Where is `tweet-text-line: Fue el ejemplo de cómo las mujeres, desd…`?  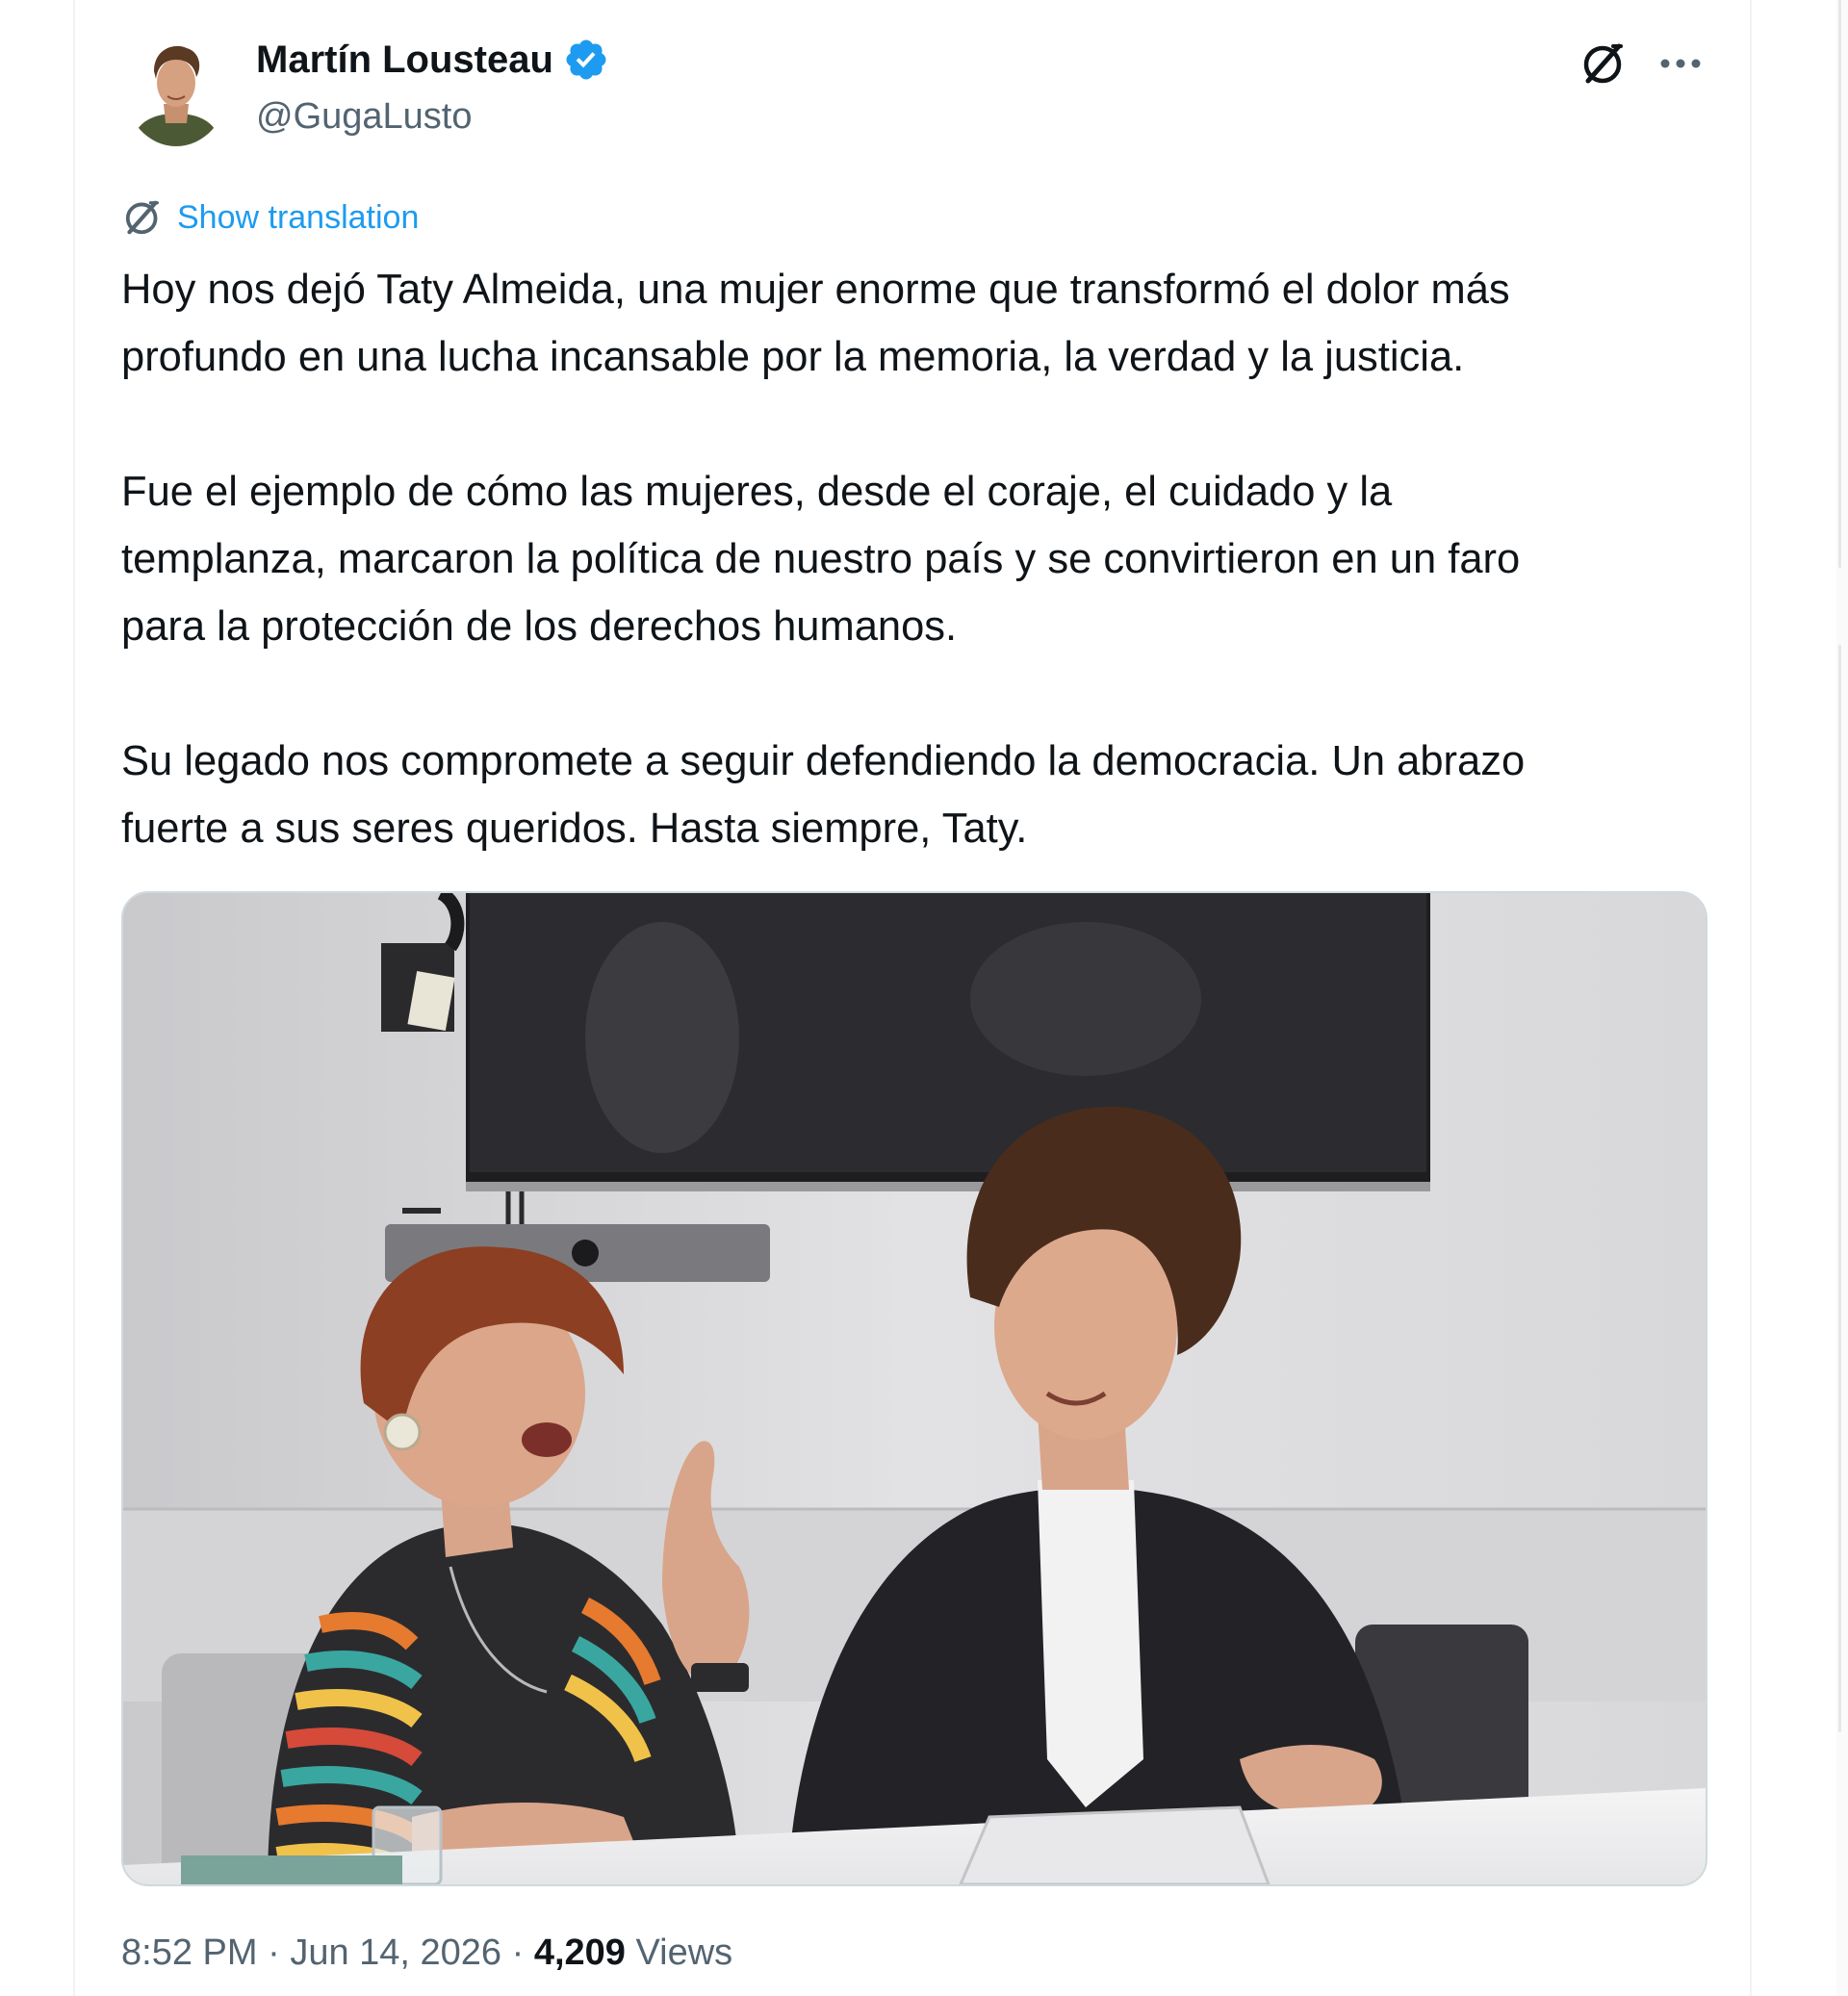 tweet-text-line: Fue el ejemplo de cómo las mujeres, desd… is located at coordinates (757, 492).